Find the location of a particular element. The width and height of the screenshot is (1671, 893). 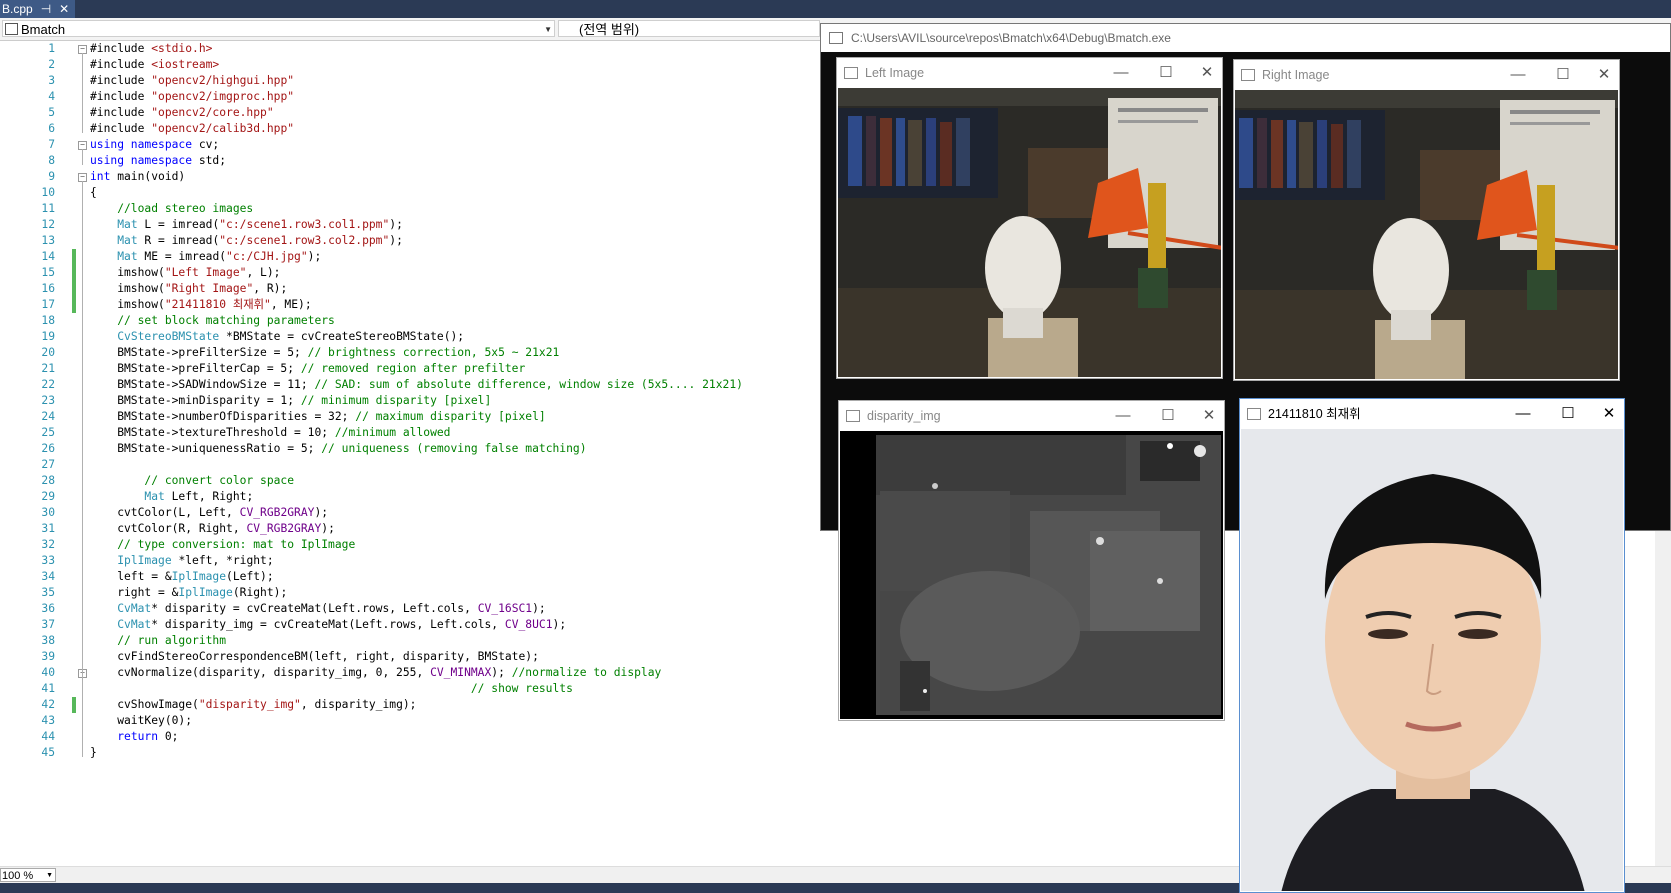

code-token: "Left Image" is located at coordinates (205, 272).